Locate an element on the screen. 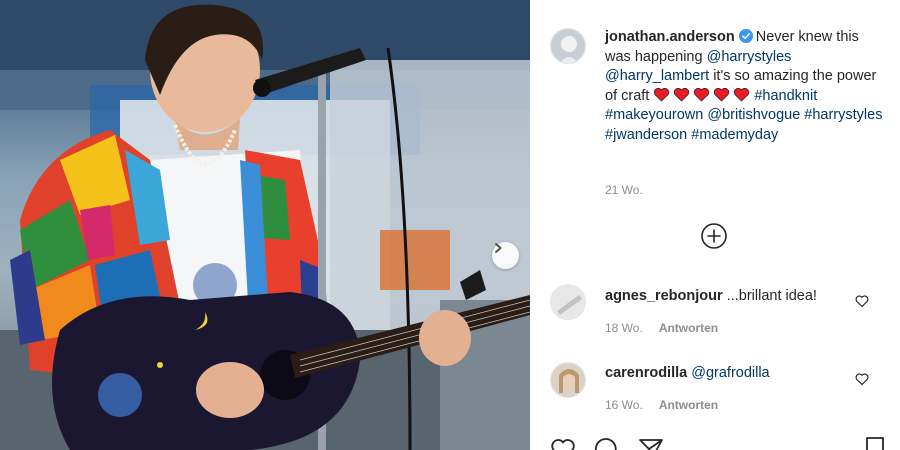 This screenshot has width=900, height=450. save-button is located at coordinates (875, 443).